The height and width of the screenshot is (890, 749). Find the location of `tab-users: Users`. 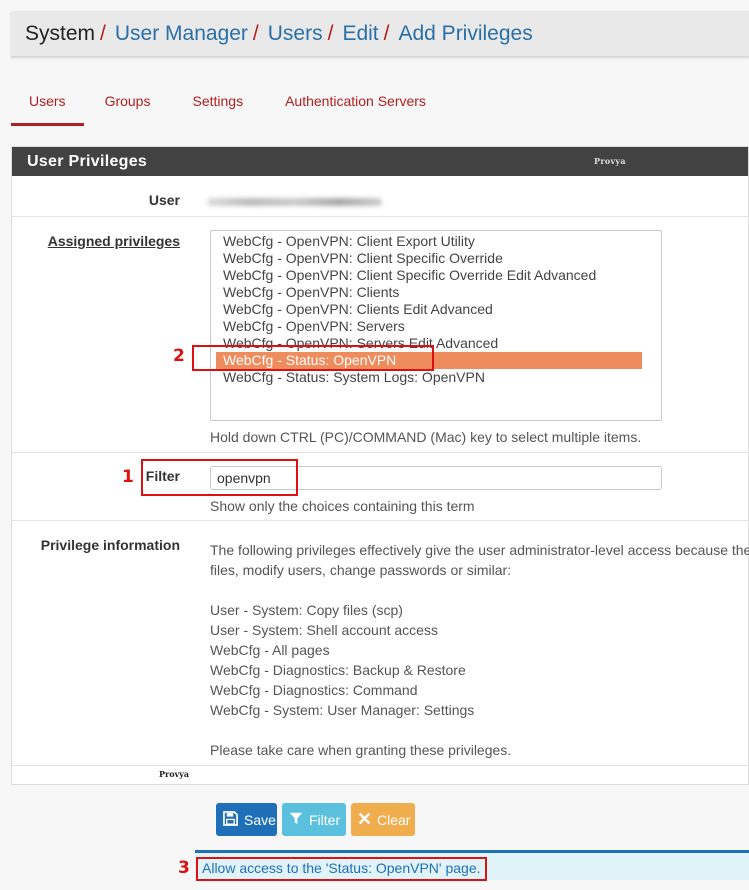

tab-users: Users is located at coordinates (47, 102).